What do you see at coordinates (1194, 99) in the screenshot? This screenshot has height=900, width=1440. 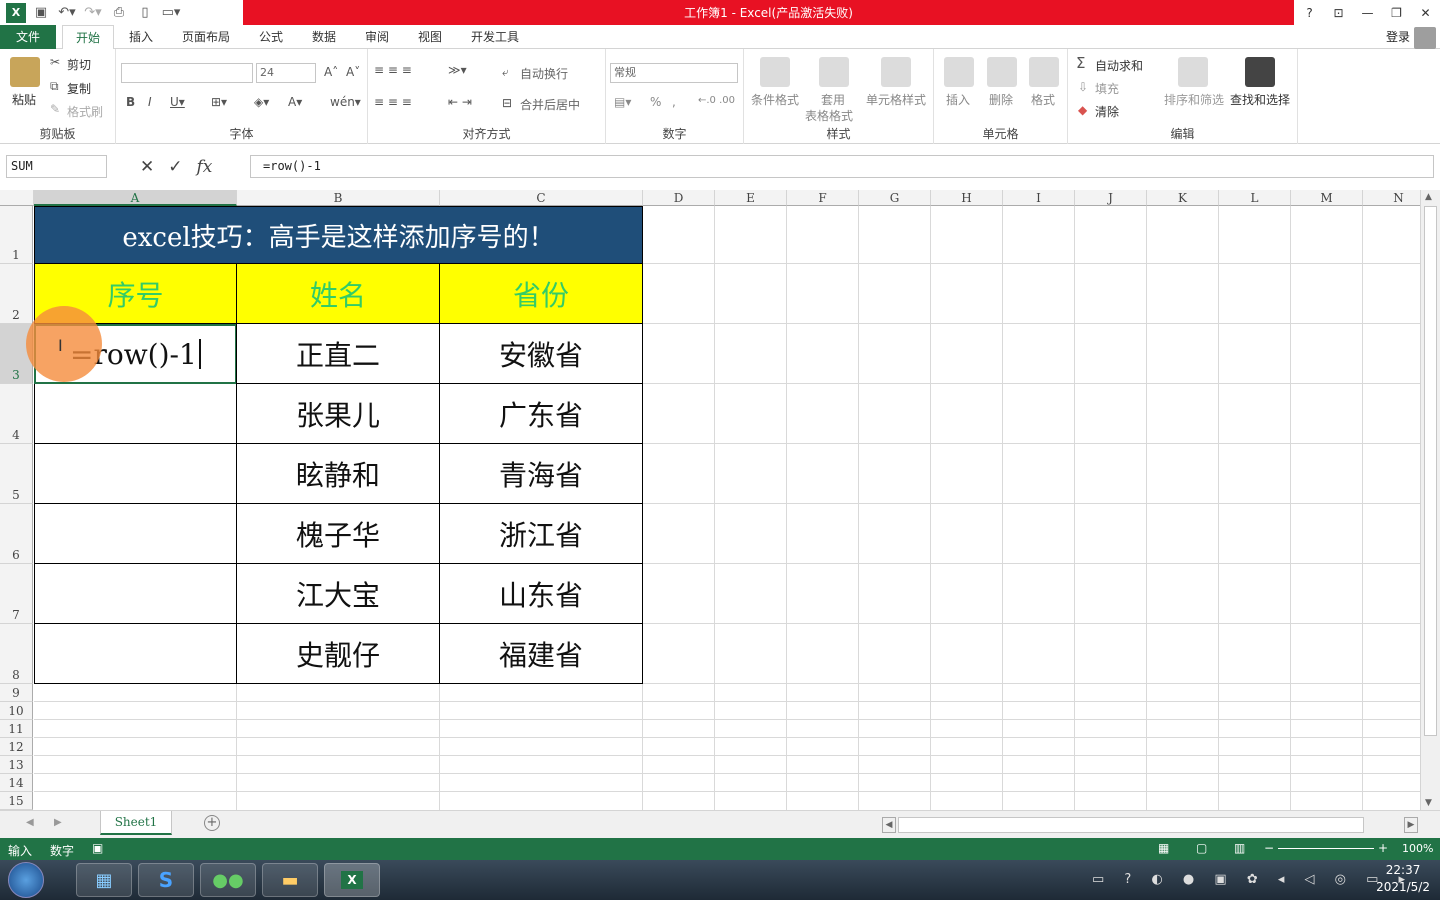 I see `sort-filter-button: 排序和筛选` at bounding box center [1194, 99].